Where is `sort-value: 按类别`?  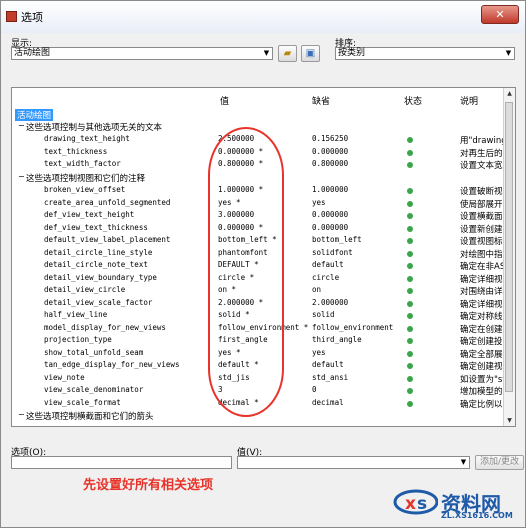
sort-value: 按类别 is located at coordinates (352, 53).